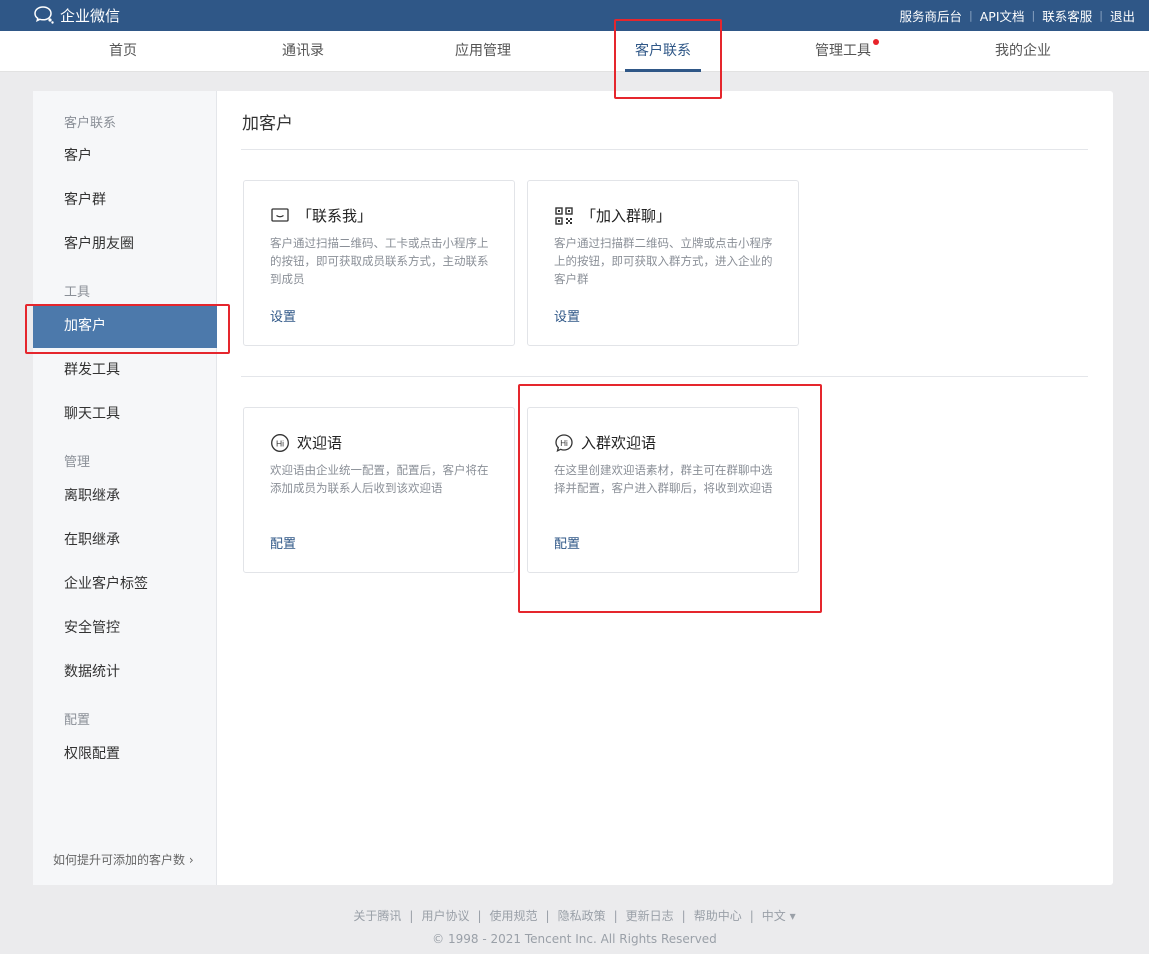 The width and height of the screenshot is (1149, 954). Describe the element at coordinates (377, 915) in the screenshot. I see `footer-link-about: 关于腾讯` at that location.